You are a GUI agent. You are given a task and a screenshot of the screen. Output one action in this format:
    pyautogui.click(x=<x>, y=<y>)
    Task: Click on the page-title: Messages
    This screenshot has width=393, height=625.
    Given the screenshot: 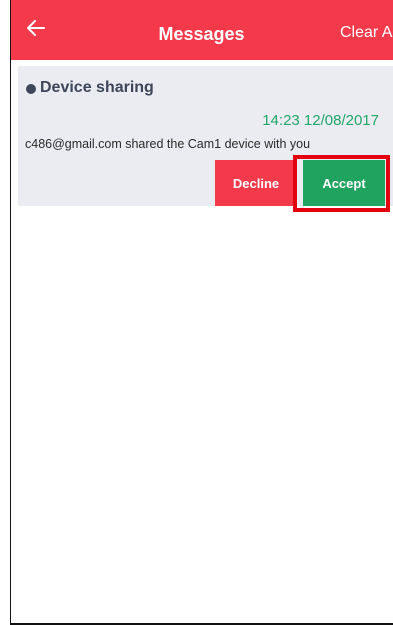 What is the action you would take?
    pyautogui.click(x=201, y=34)
    